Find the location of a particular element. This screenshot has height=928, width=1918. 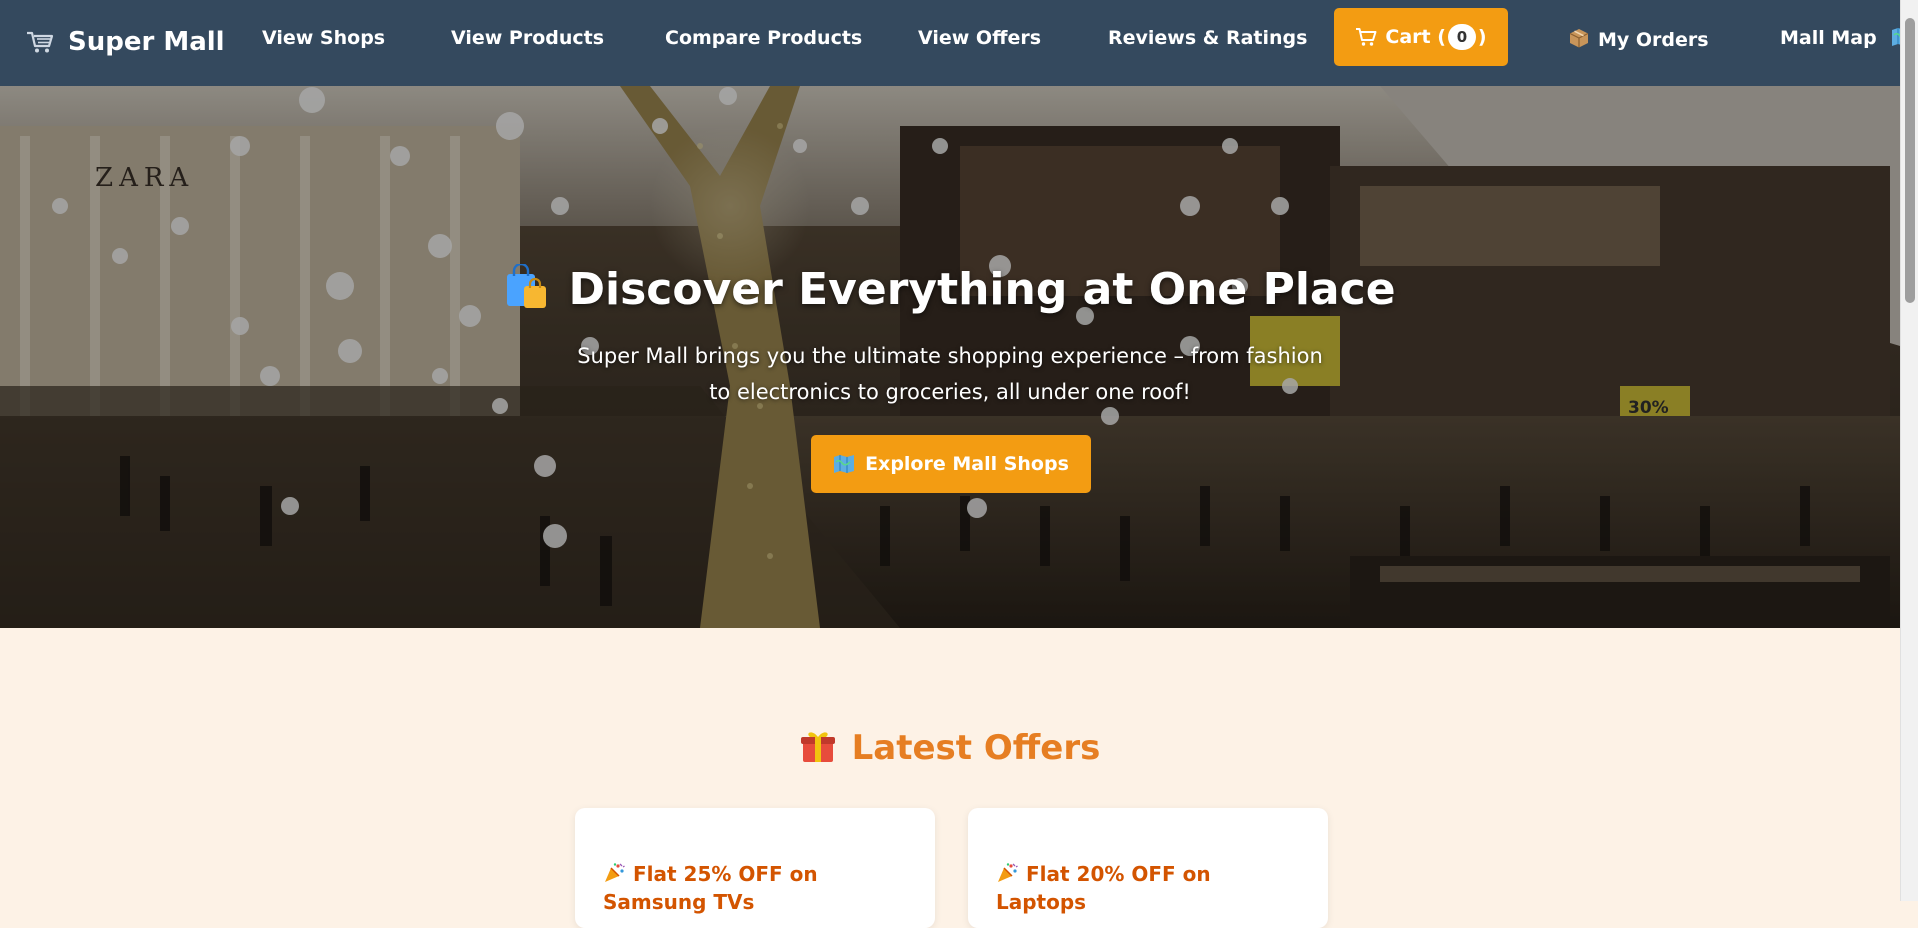

cart-button: Cart ( 0 ) is located at coordinates (1421, 37).